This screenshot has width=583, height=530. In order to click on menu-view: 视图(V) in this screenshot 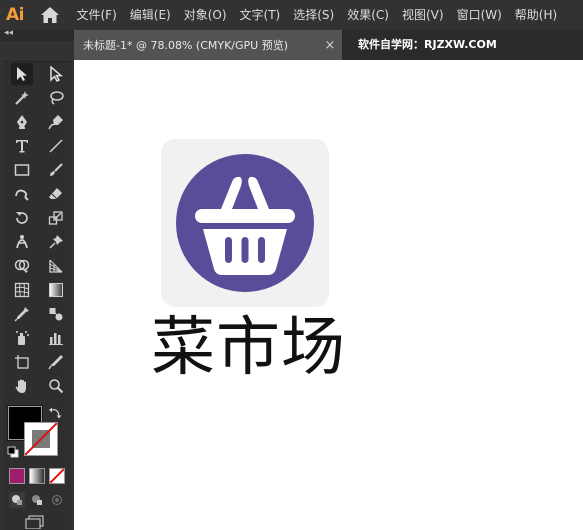, I will do `click(422, 15)`.